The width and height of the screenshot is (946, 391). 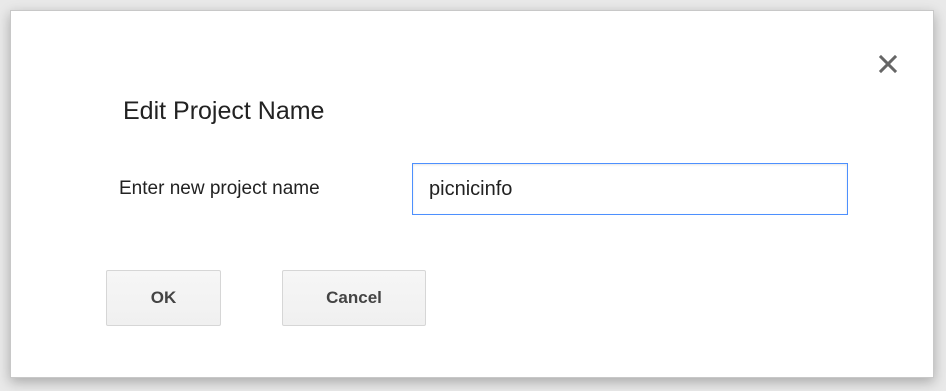 I want to click on ok-button: OK, so click(x=163, y=298).